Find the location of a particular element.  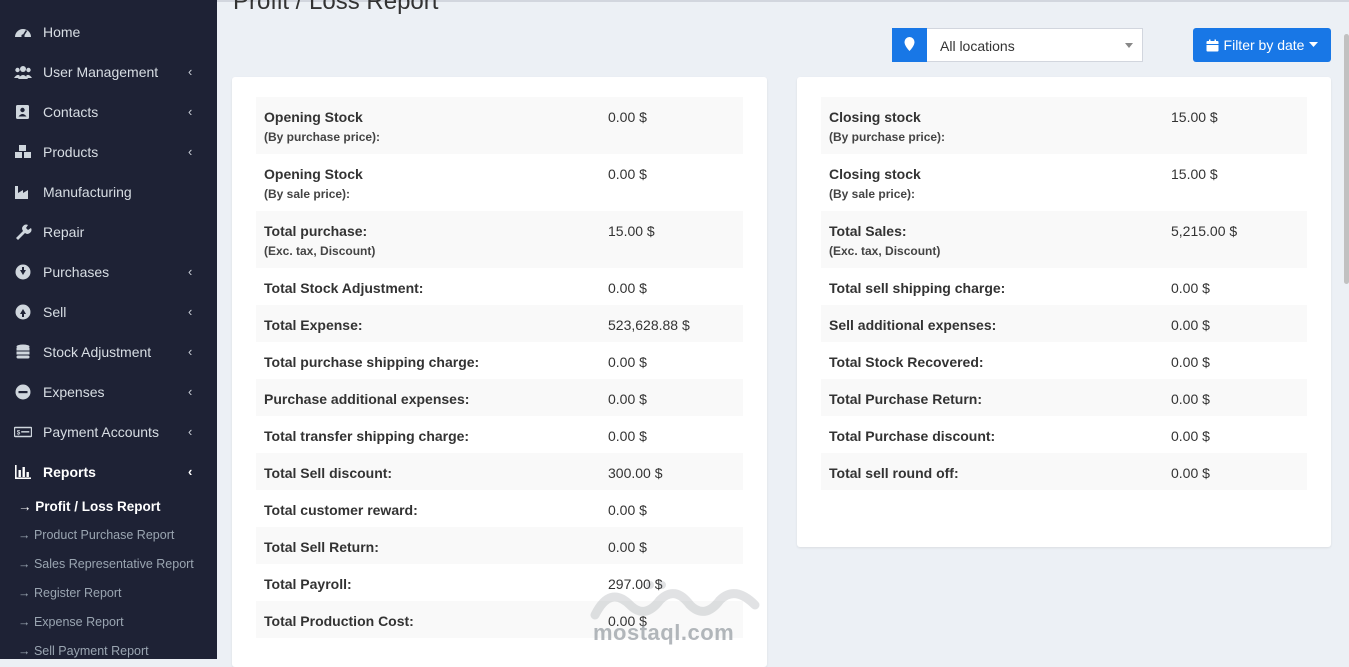

row-label: Total Stock Adjustment: is located at coordinates (344, 288).